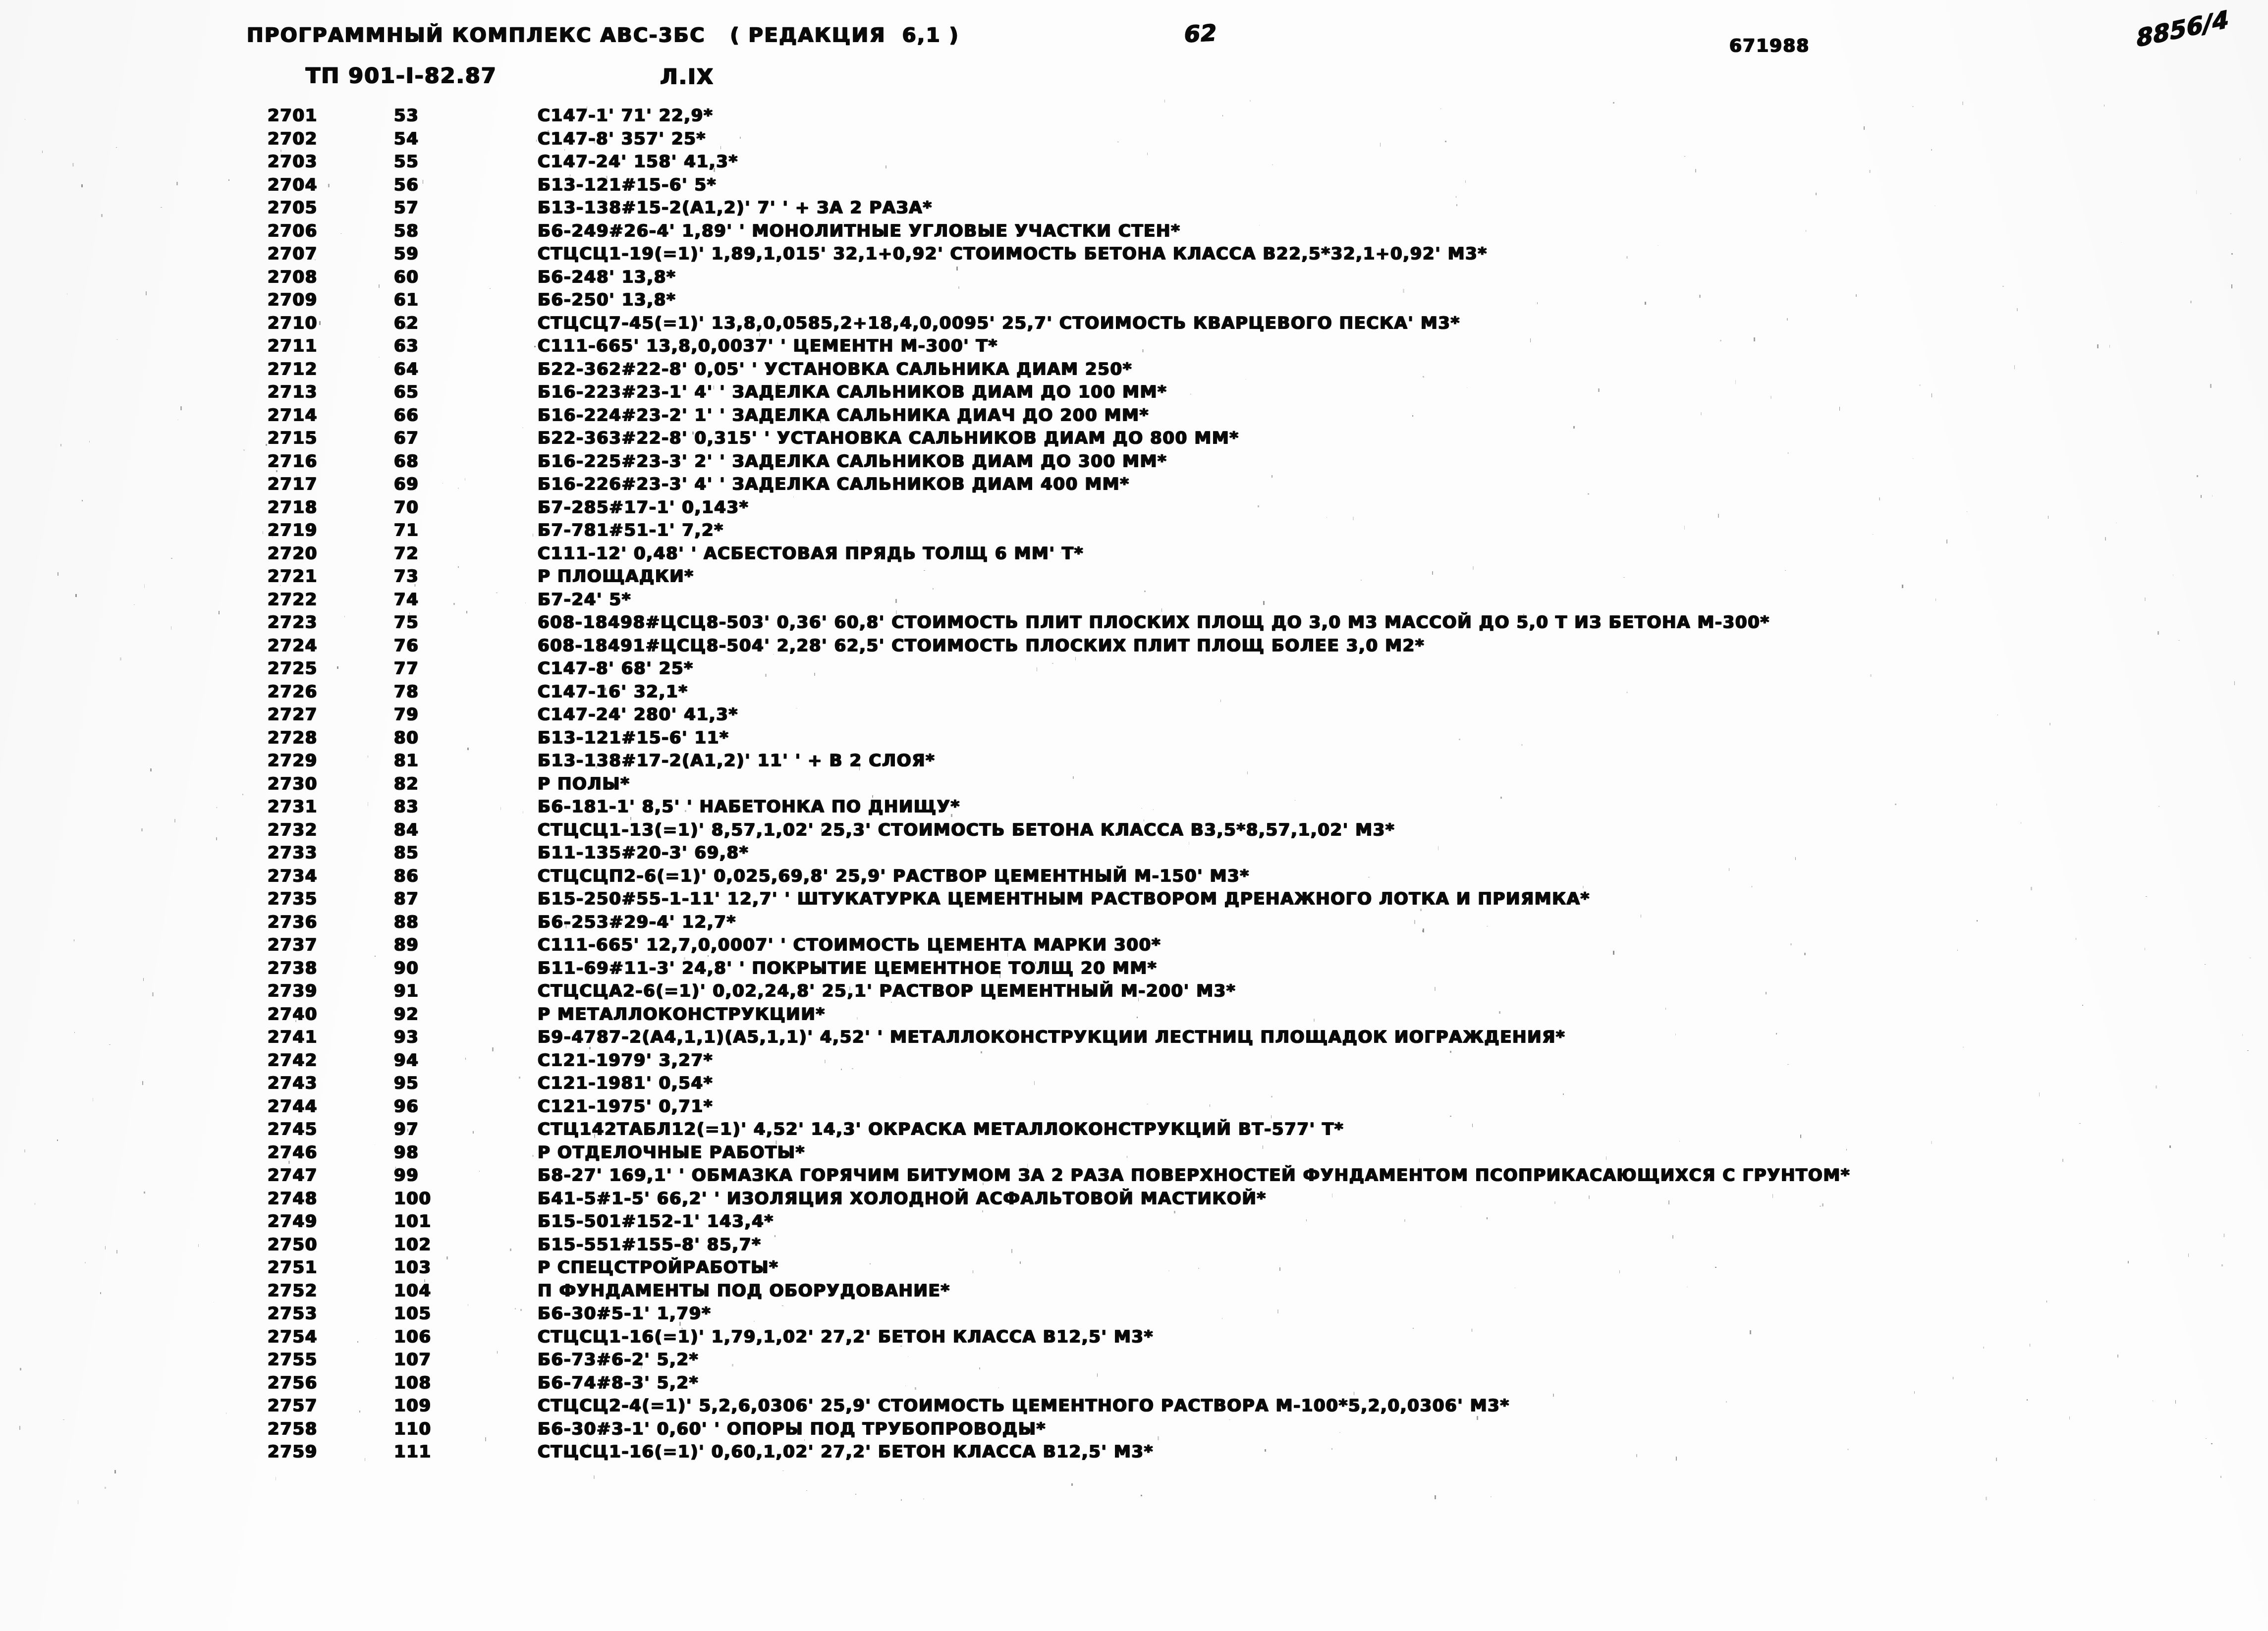 This screenshot has width=2268, height=1631. What do you see at coordinates (585, 599) in the screenshot?
I see `row-estimate-code-text: Б7-24' 5*` at bounding box center [585, 599].